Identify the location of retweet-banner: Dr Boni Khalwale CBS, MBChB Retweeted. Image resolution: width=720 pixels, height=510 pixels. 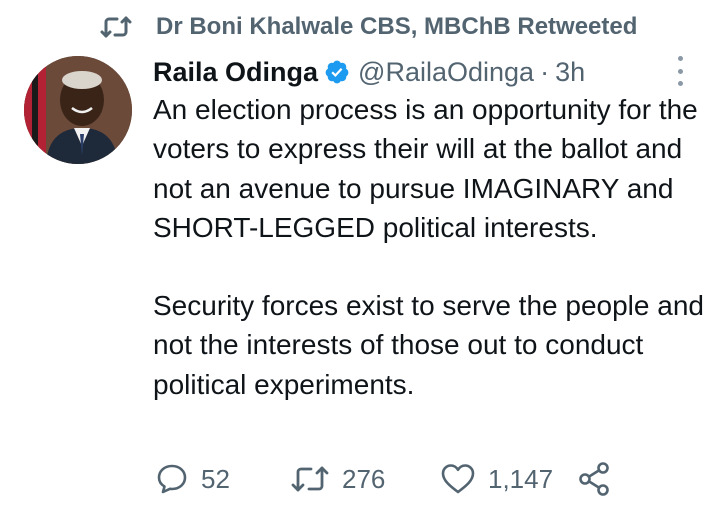
(368, 27).